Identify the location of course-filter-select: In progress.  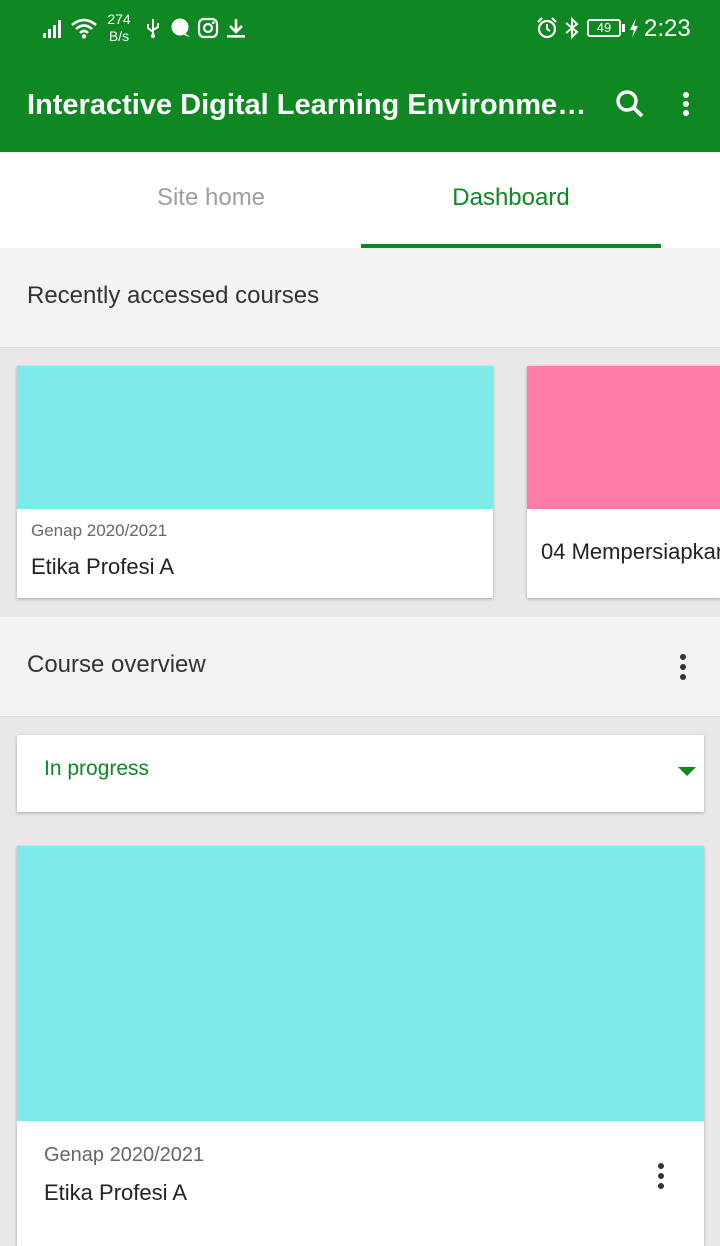
(360, 773).